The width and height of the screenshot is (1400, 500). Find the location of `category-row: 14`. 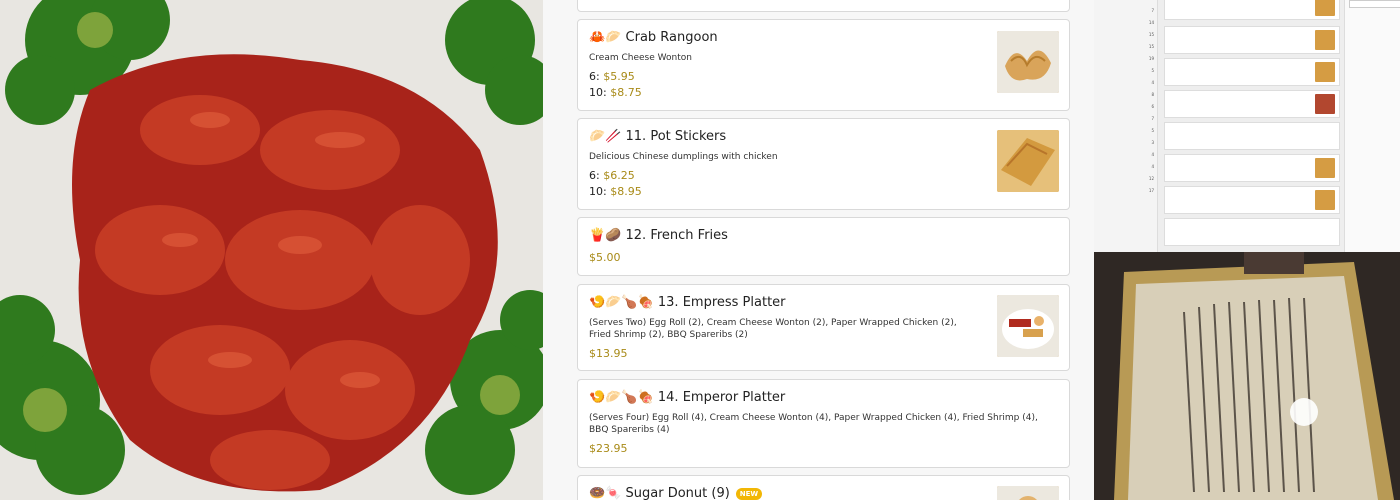

category-row: 14 is located at coordinates (1151, 22).